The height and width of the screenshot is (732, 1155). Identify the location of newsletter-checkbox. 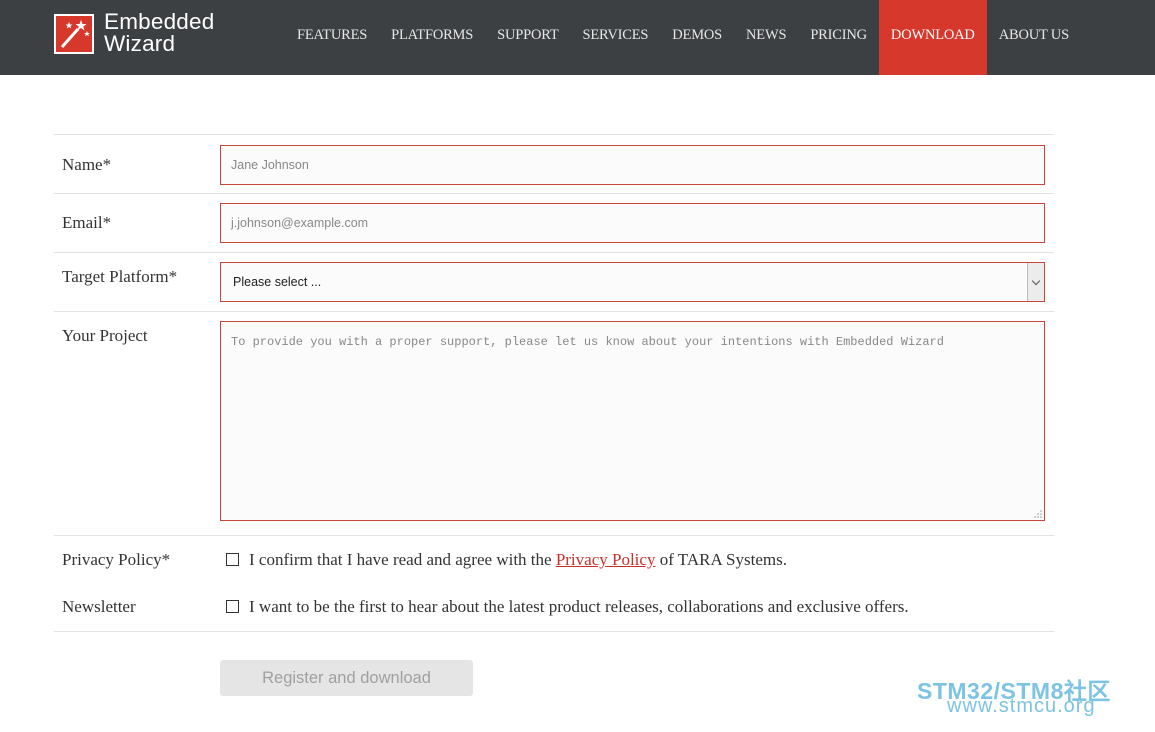
(232, 606).